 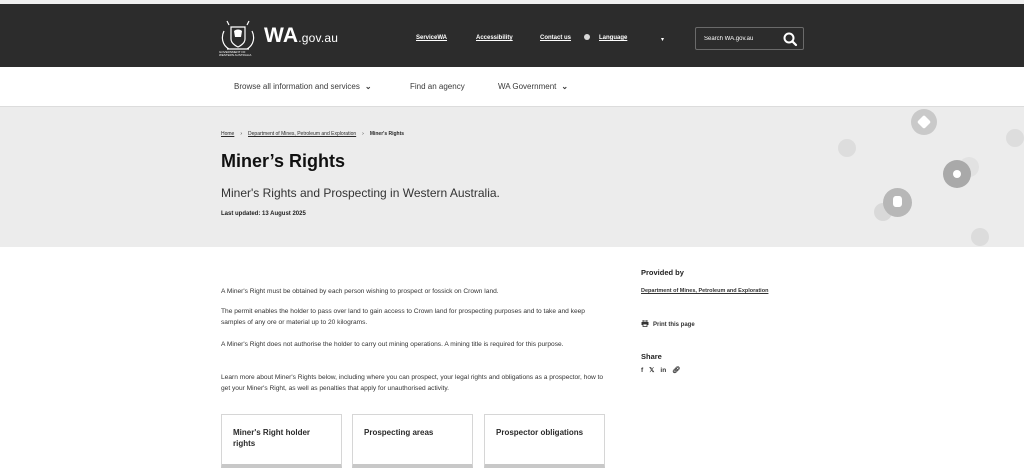 What do you see at coordinates (387, 134) in the screenshot?
I see `breadcrumb-current: Miner's Rights` at bounding box center [387, 134].